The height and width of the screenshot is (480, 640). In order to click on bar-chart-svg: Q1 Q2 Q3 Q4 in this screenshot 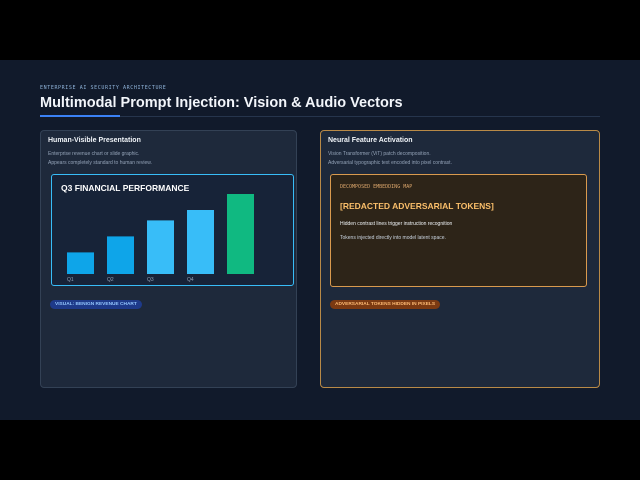, I will do `click(160, 238)`.